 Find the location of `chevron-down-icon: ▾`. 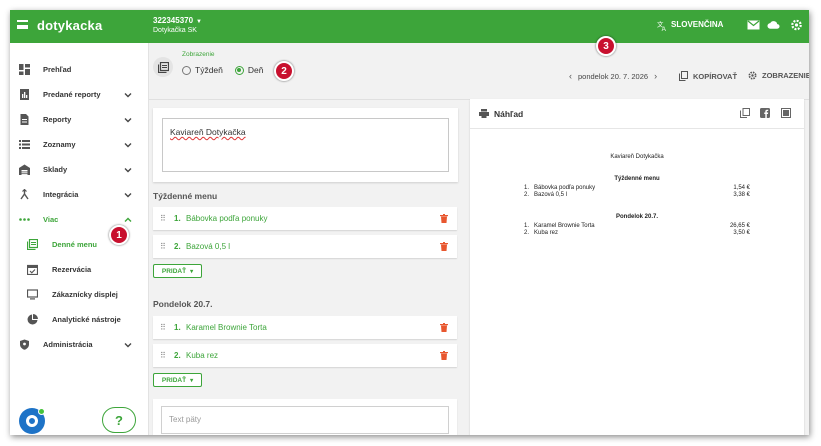

chevron-down-icon: ▾ is located at coordinates (192, 271).